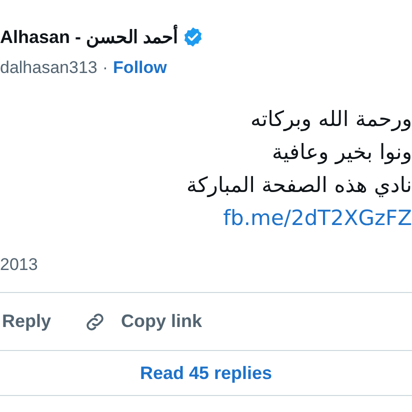  Describe the element at coordinates (299, 186) in the screenshot. I see `tweet-text-line: نادي هذه الصفحة المباركة` at that location.